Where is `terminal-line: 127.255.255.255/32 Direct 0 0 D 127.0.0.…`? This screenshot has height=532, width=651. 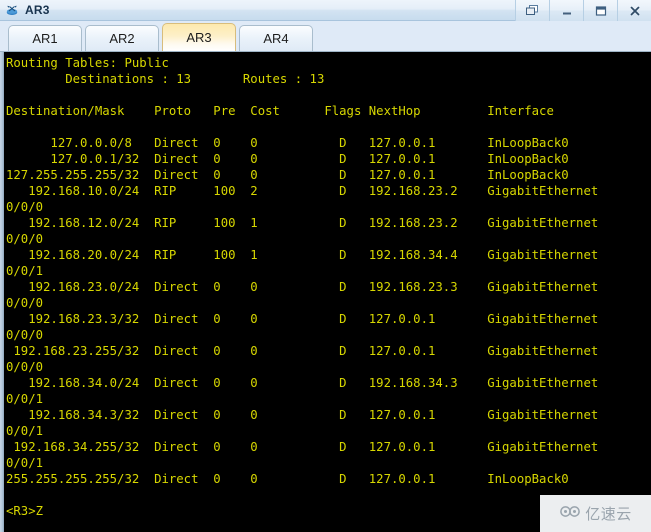
terminal-line: 127.255.255.255/32 Direct 0 0 D 127.0.0.… is located at coordinates (287, 175).